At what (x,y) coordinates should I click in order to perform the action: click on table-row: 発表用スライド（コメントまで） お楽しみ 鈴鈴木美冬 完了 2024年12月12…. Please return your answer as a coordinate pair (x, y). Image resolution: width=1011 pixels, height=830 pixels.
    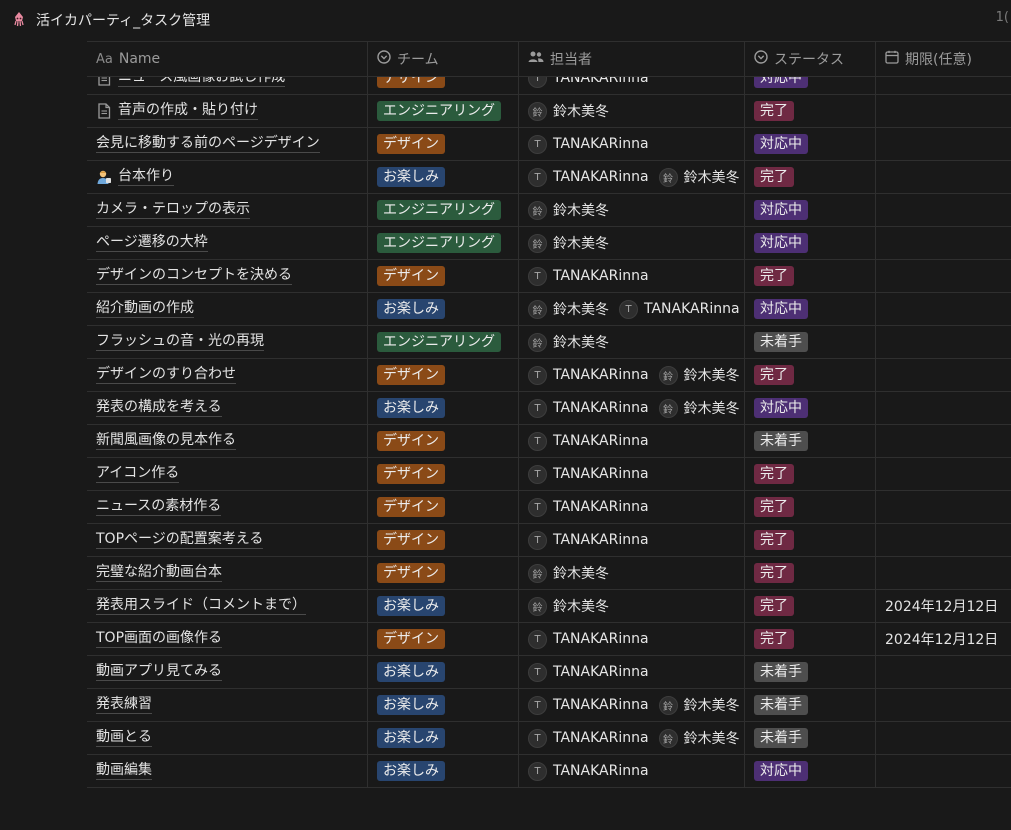
    Looking at the image, I should click on (549, 606).